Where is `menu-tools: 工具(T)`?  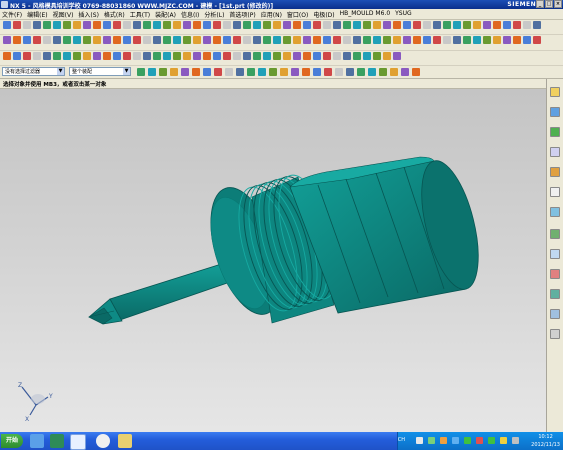 menu-tools: 工具(T) is located at coordinates (140, 14).